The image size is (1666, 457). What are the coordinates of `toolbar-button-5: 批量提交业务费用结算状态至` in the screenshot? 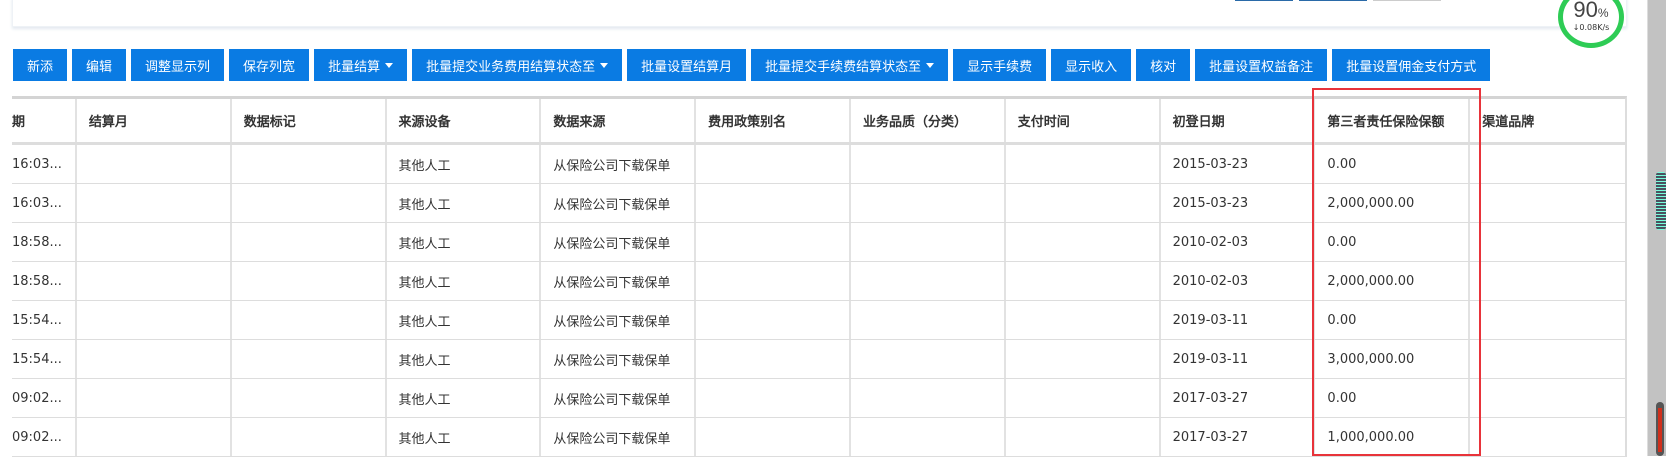 It's located at (517, 65).